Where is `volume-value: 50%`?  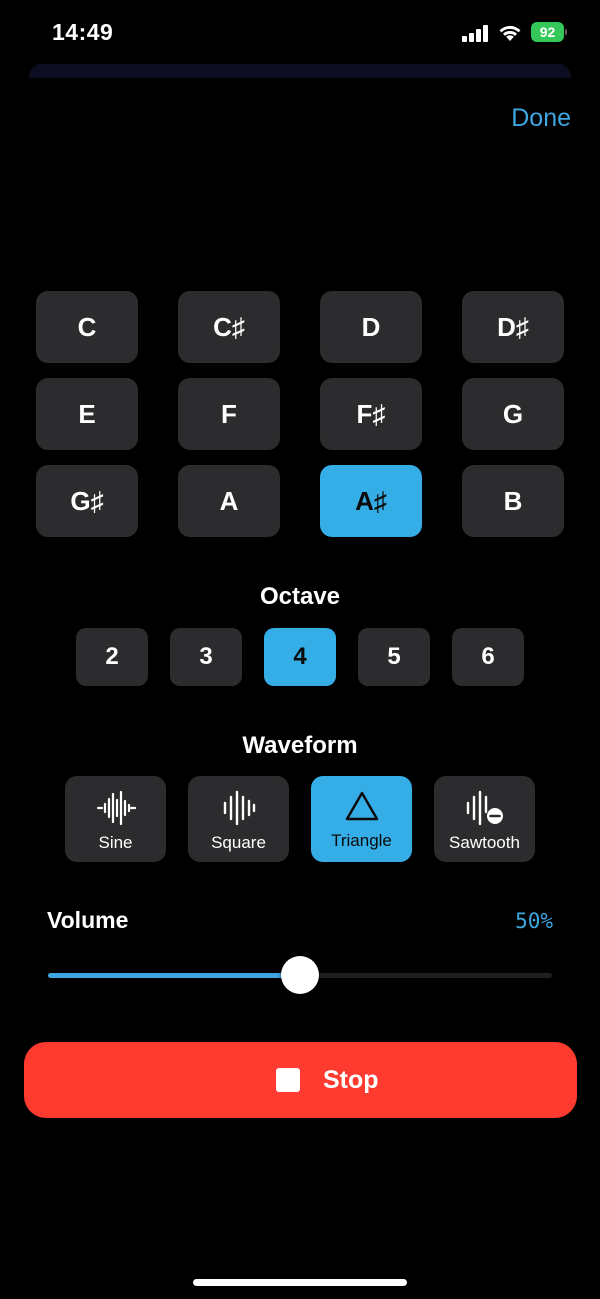 volume-value: 50% is located at coordinates (534, 921).